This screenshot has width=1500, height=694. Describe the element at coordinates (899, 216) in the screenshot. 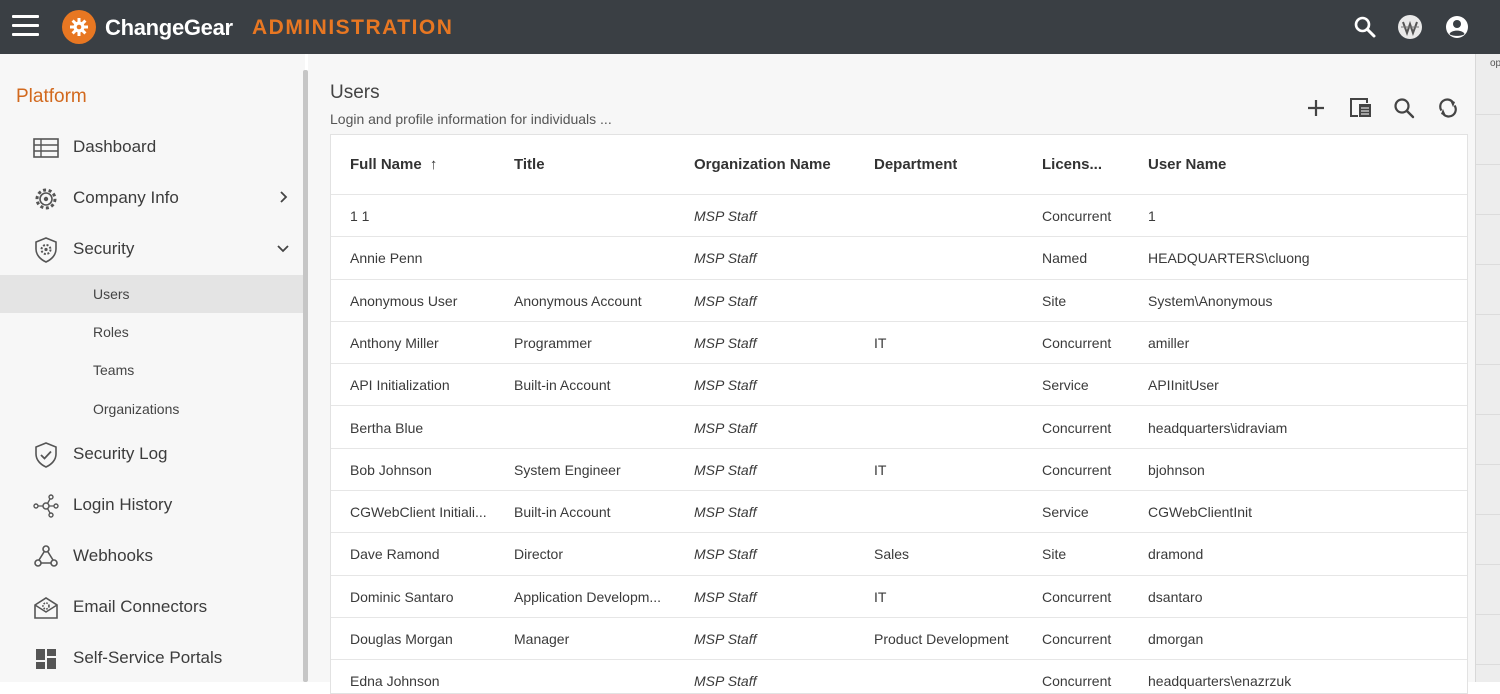

I see `table-row: 1 1 MSP Staff Concurrent 1` at that location.